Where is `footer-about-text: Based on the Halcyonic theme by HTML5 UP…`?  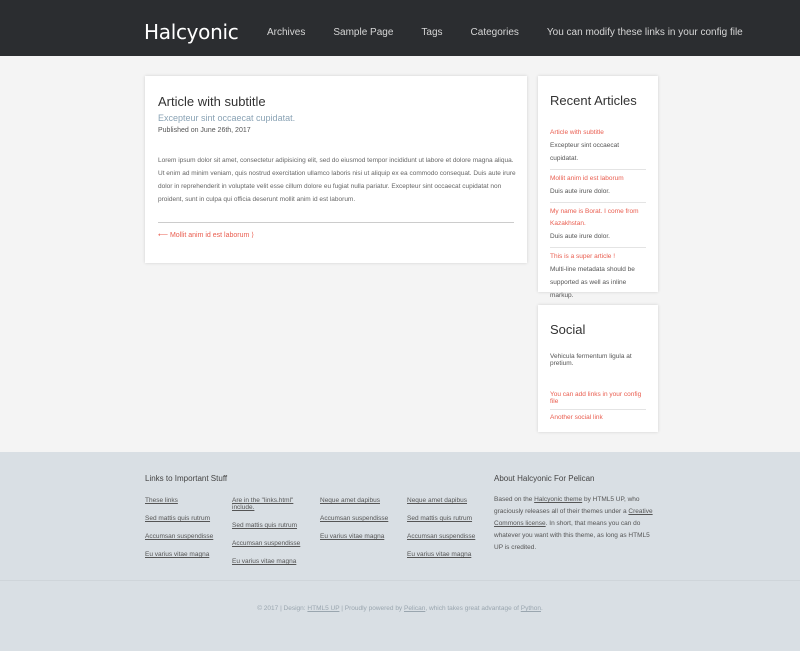 footer-about-text: Based on the Halcyonic theme by HTML5 UP… is located at coordinates (576, 524).